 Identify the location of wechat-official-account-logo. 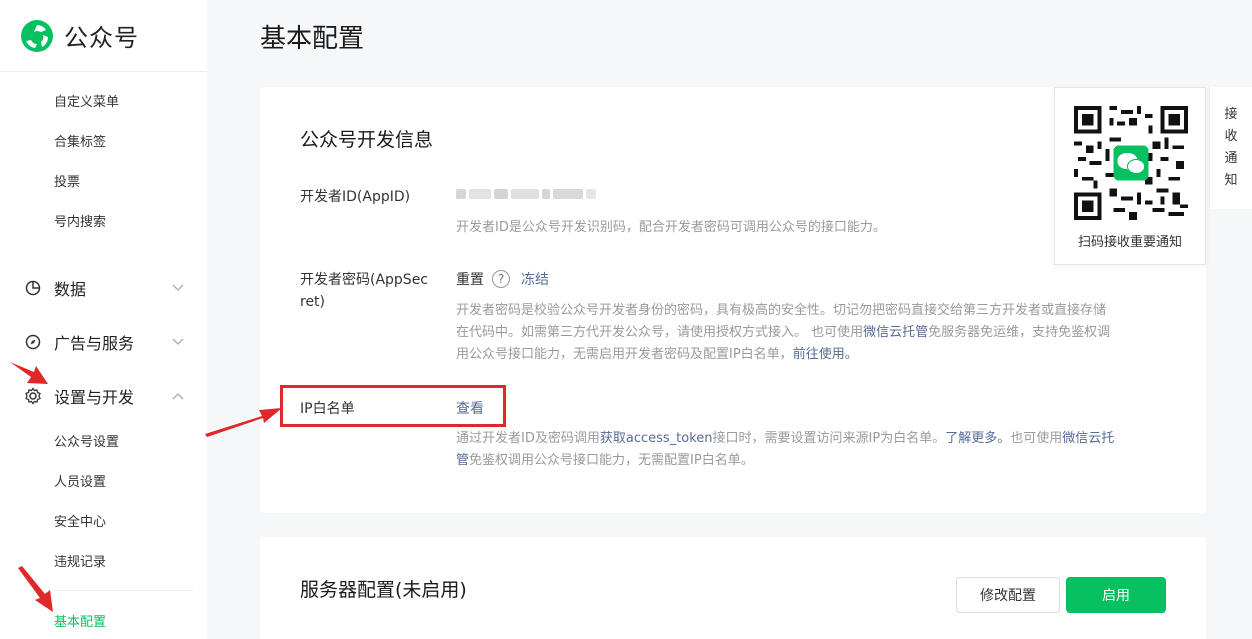
(37, 35).